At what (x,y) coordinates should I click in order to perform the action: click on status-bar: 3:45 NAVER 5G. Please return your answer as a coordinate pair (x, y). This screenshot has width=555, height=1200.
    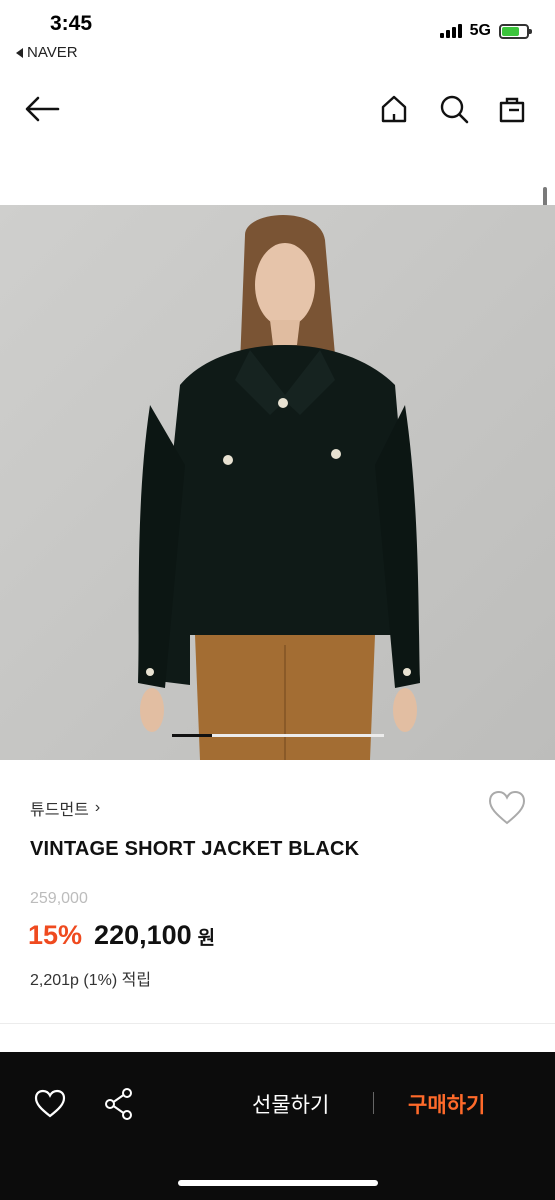
    Looking at the image, I should click on (277, 35).